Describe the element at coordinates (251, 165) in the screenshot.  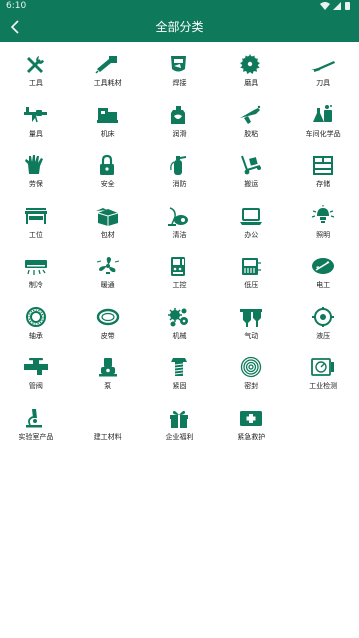
I see `hand-truck-icon` at that location.